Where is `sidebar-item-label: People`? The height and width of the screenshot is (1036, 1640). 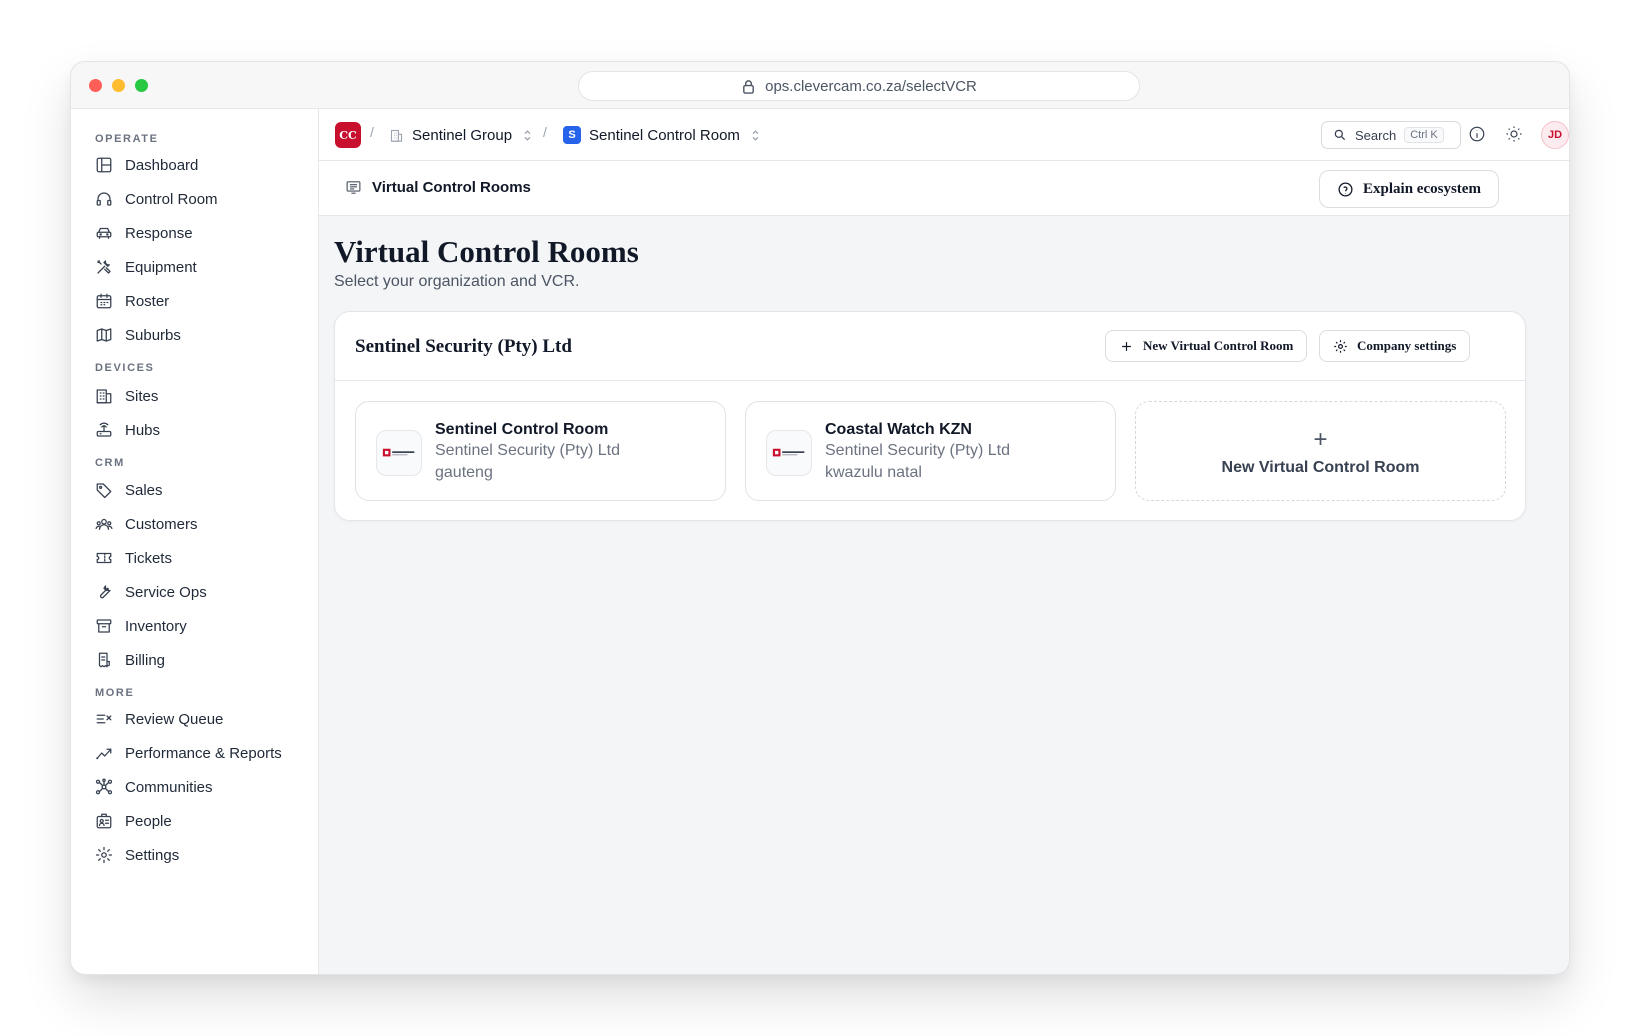 sidebar-item-label: People is located at coordinates (148, 821).